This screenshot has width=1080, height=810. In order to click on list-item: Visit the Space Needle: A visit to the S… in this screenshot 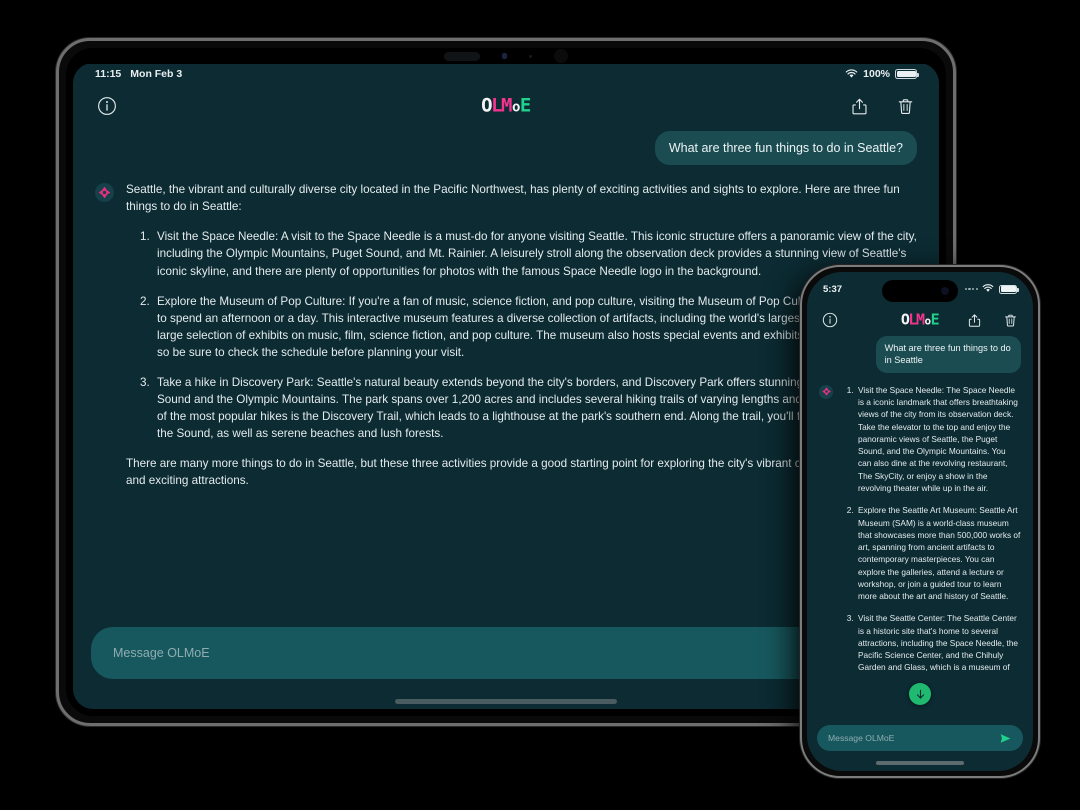, I will do `click(535, 253)`.